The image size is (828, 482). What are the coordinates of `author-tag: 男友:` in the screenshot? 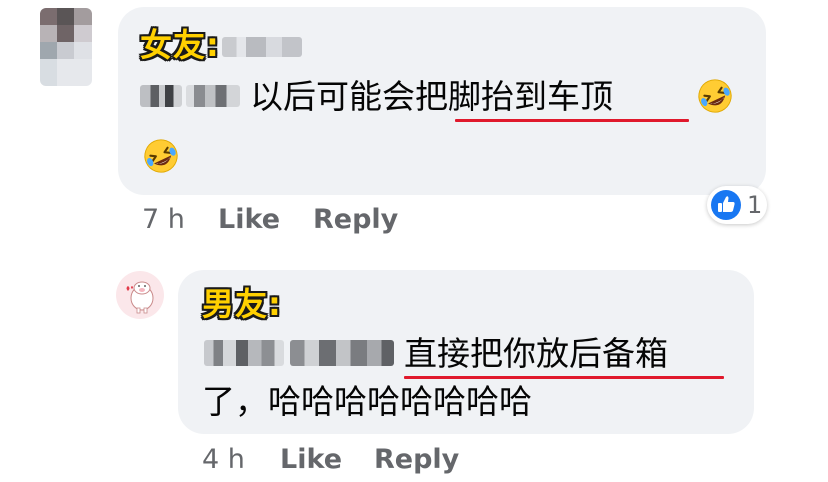 It's located at (242, 304).